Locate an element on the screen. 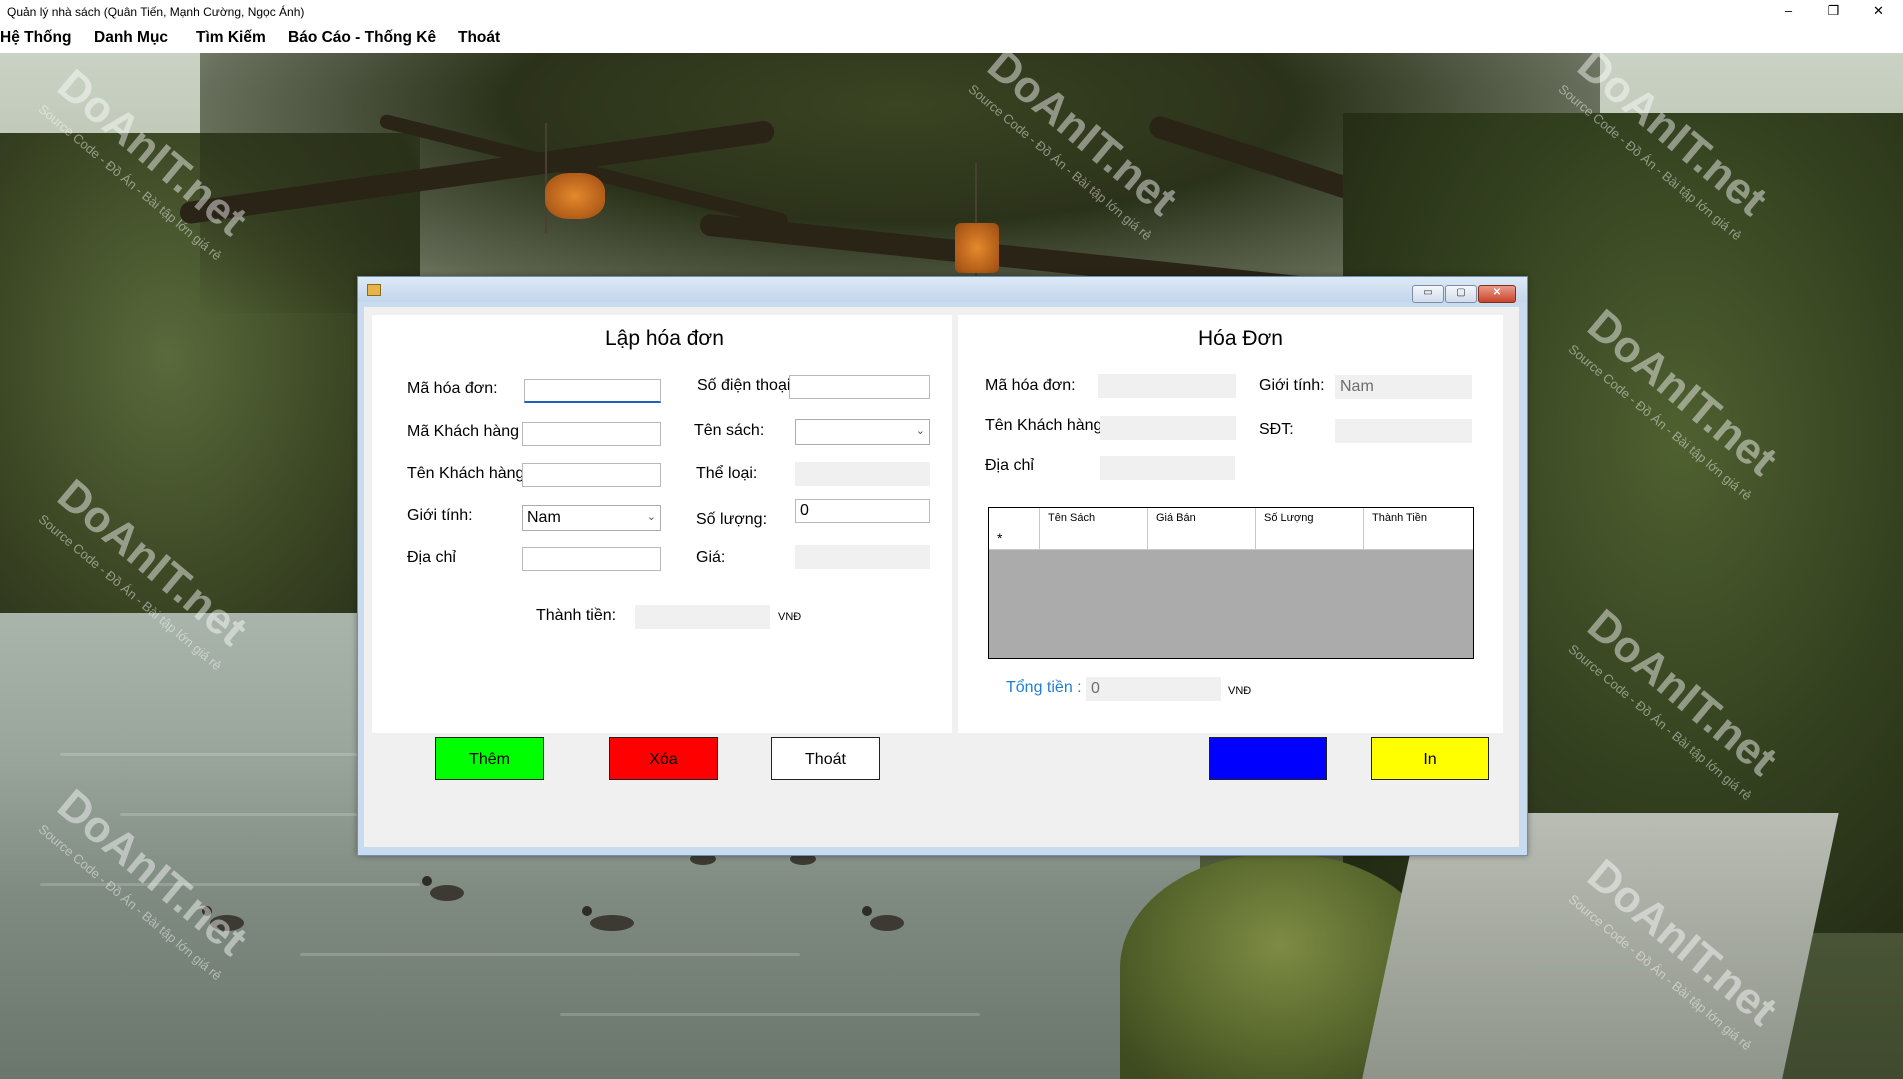 The width and height of the screenshot is (1903, 1079). address-input is located at coordinates (591, 559).